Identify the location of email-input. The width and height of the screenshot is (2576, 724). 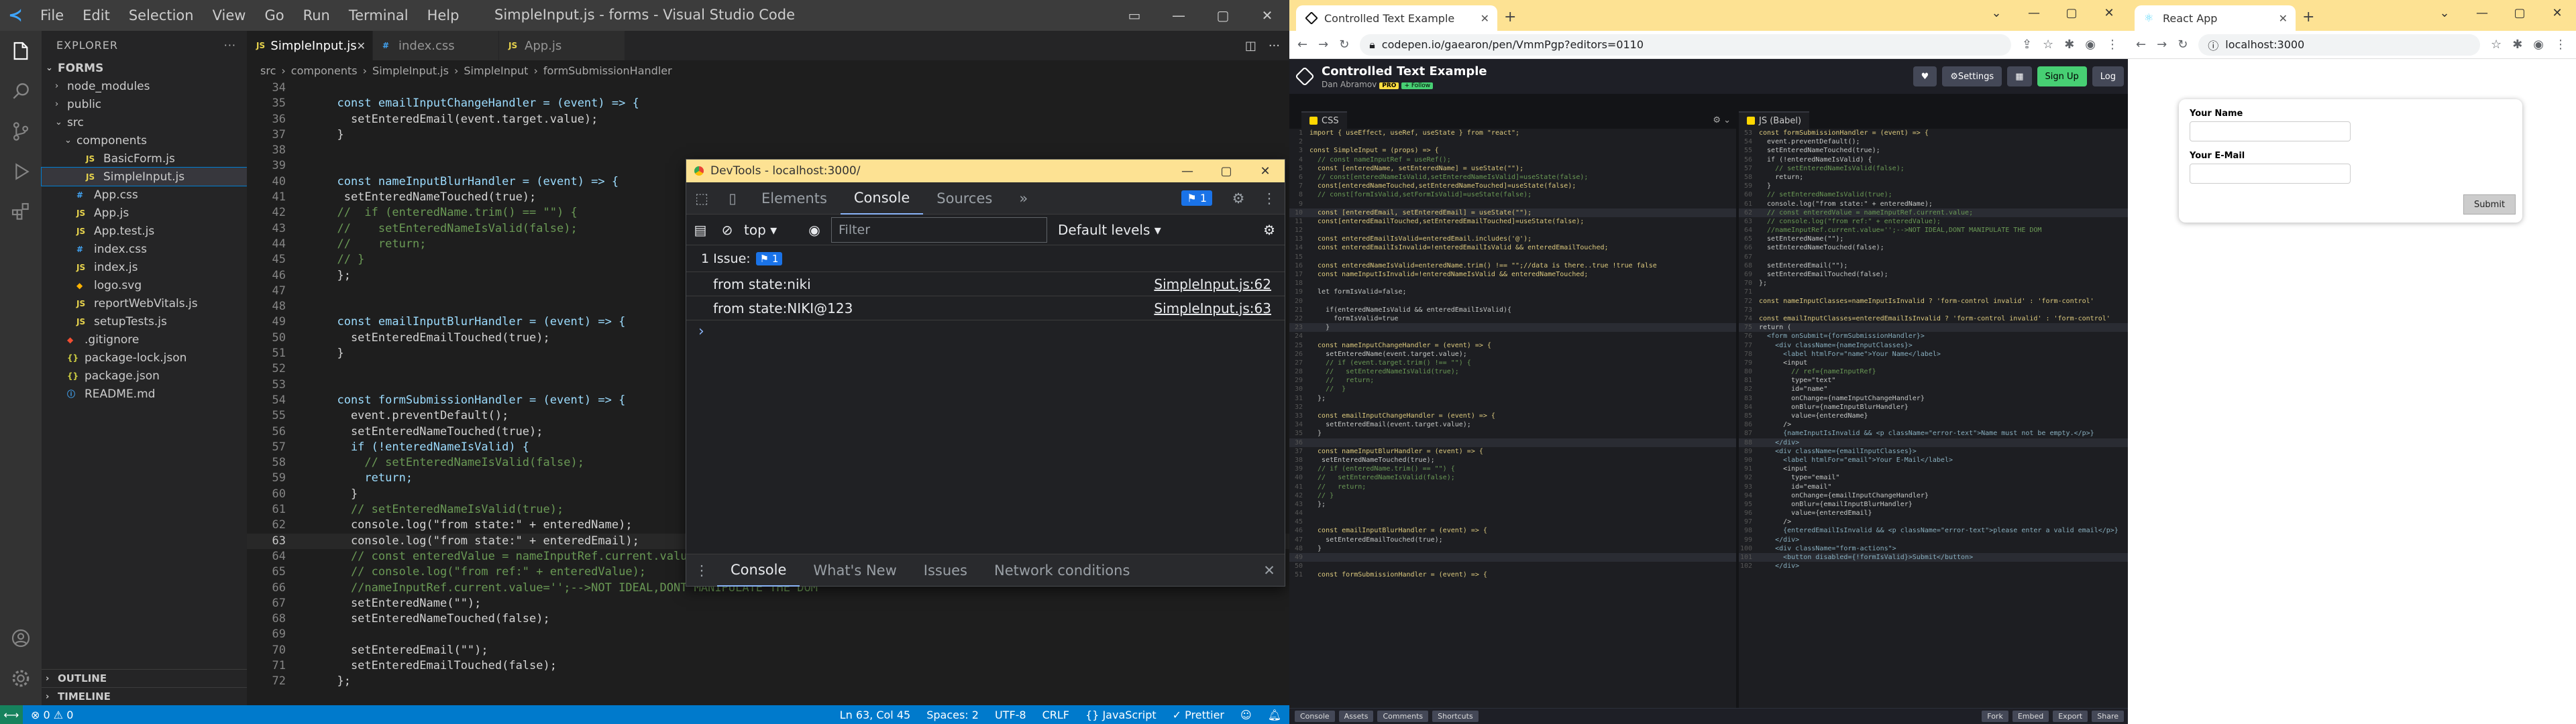
(2270, 174).